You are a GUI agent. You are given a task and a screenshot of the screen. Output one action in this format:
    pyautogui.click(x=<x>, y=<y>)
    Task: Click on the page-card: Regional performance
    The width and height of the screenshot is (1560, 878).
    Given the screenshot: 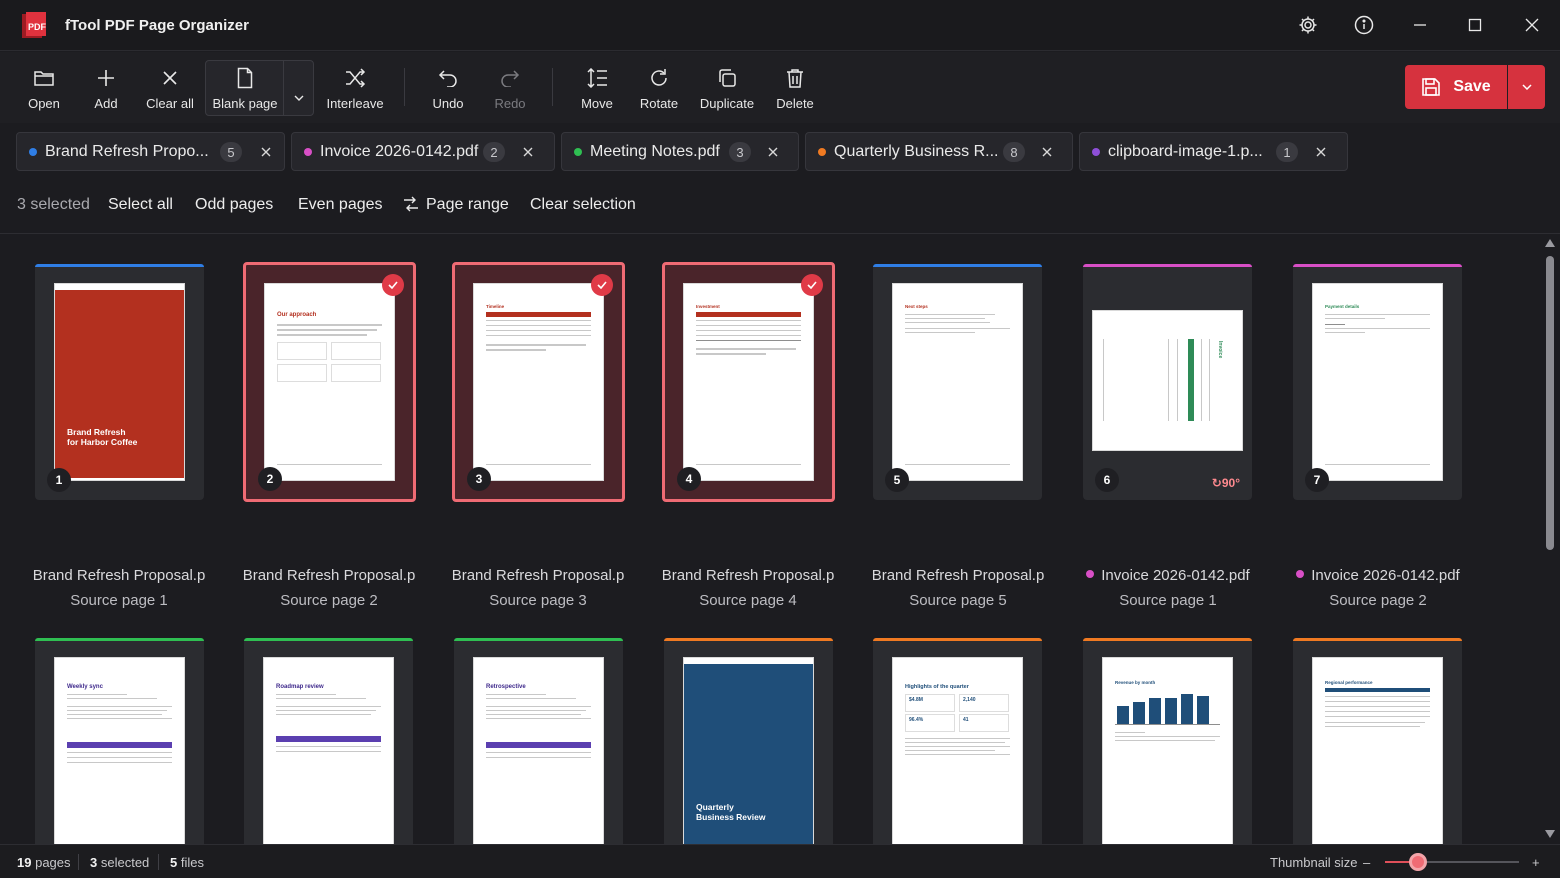 What is the action you would take?
    pyautogui.click(x=1377, y=741)
    